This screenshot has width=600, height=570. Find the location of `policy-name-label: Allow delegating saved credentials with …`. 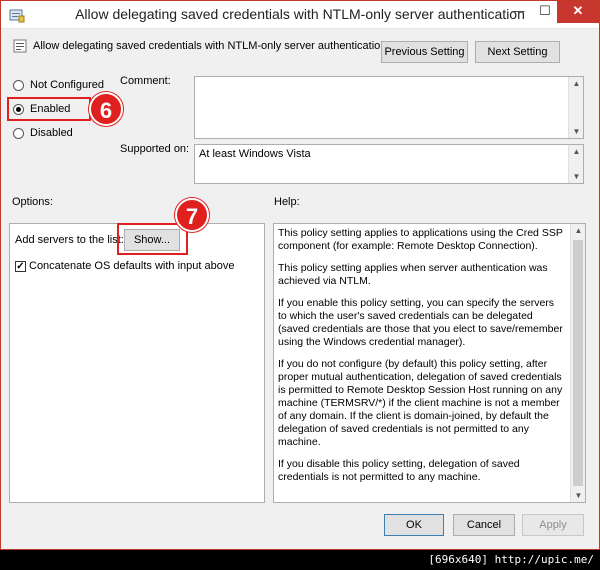

policy-name-label: Allow delegating saved credentials with … is located at coordinates (210, 46).